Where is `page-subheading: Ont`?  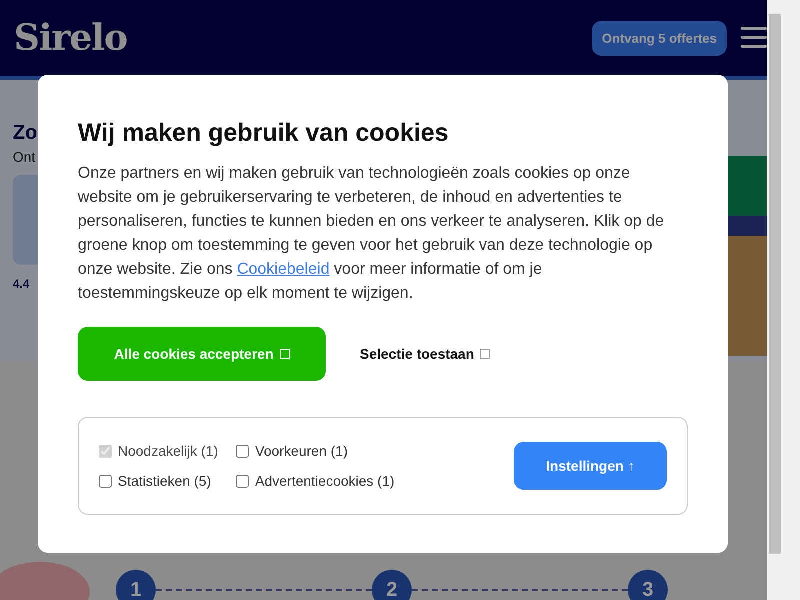 page-subheading: Ont is located at coordinates (25, 157).